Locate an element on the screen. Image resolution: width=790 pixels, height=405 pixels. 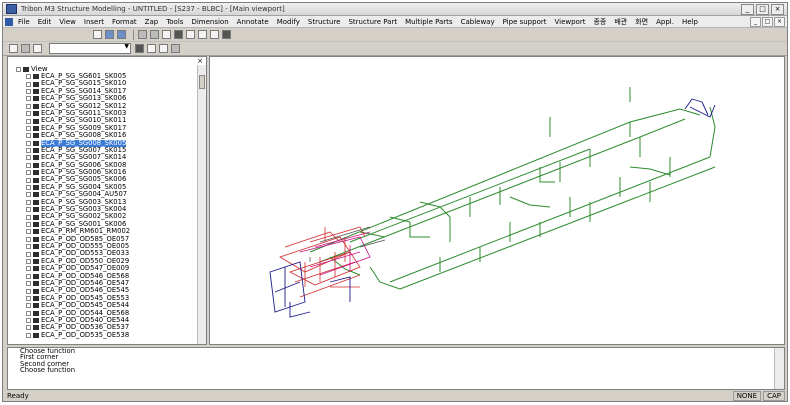
tree-item: ECA_P_OD_OD535_OE538 is located at coordinates (112, 335).